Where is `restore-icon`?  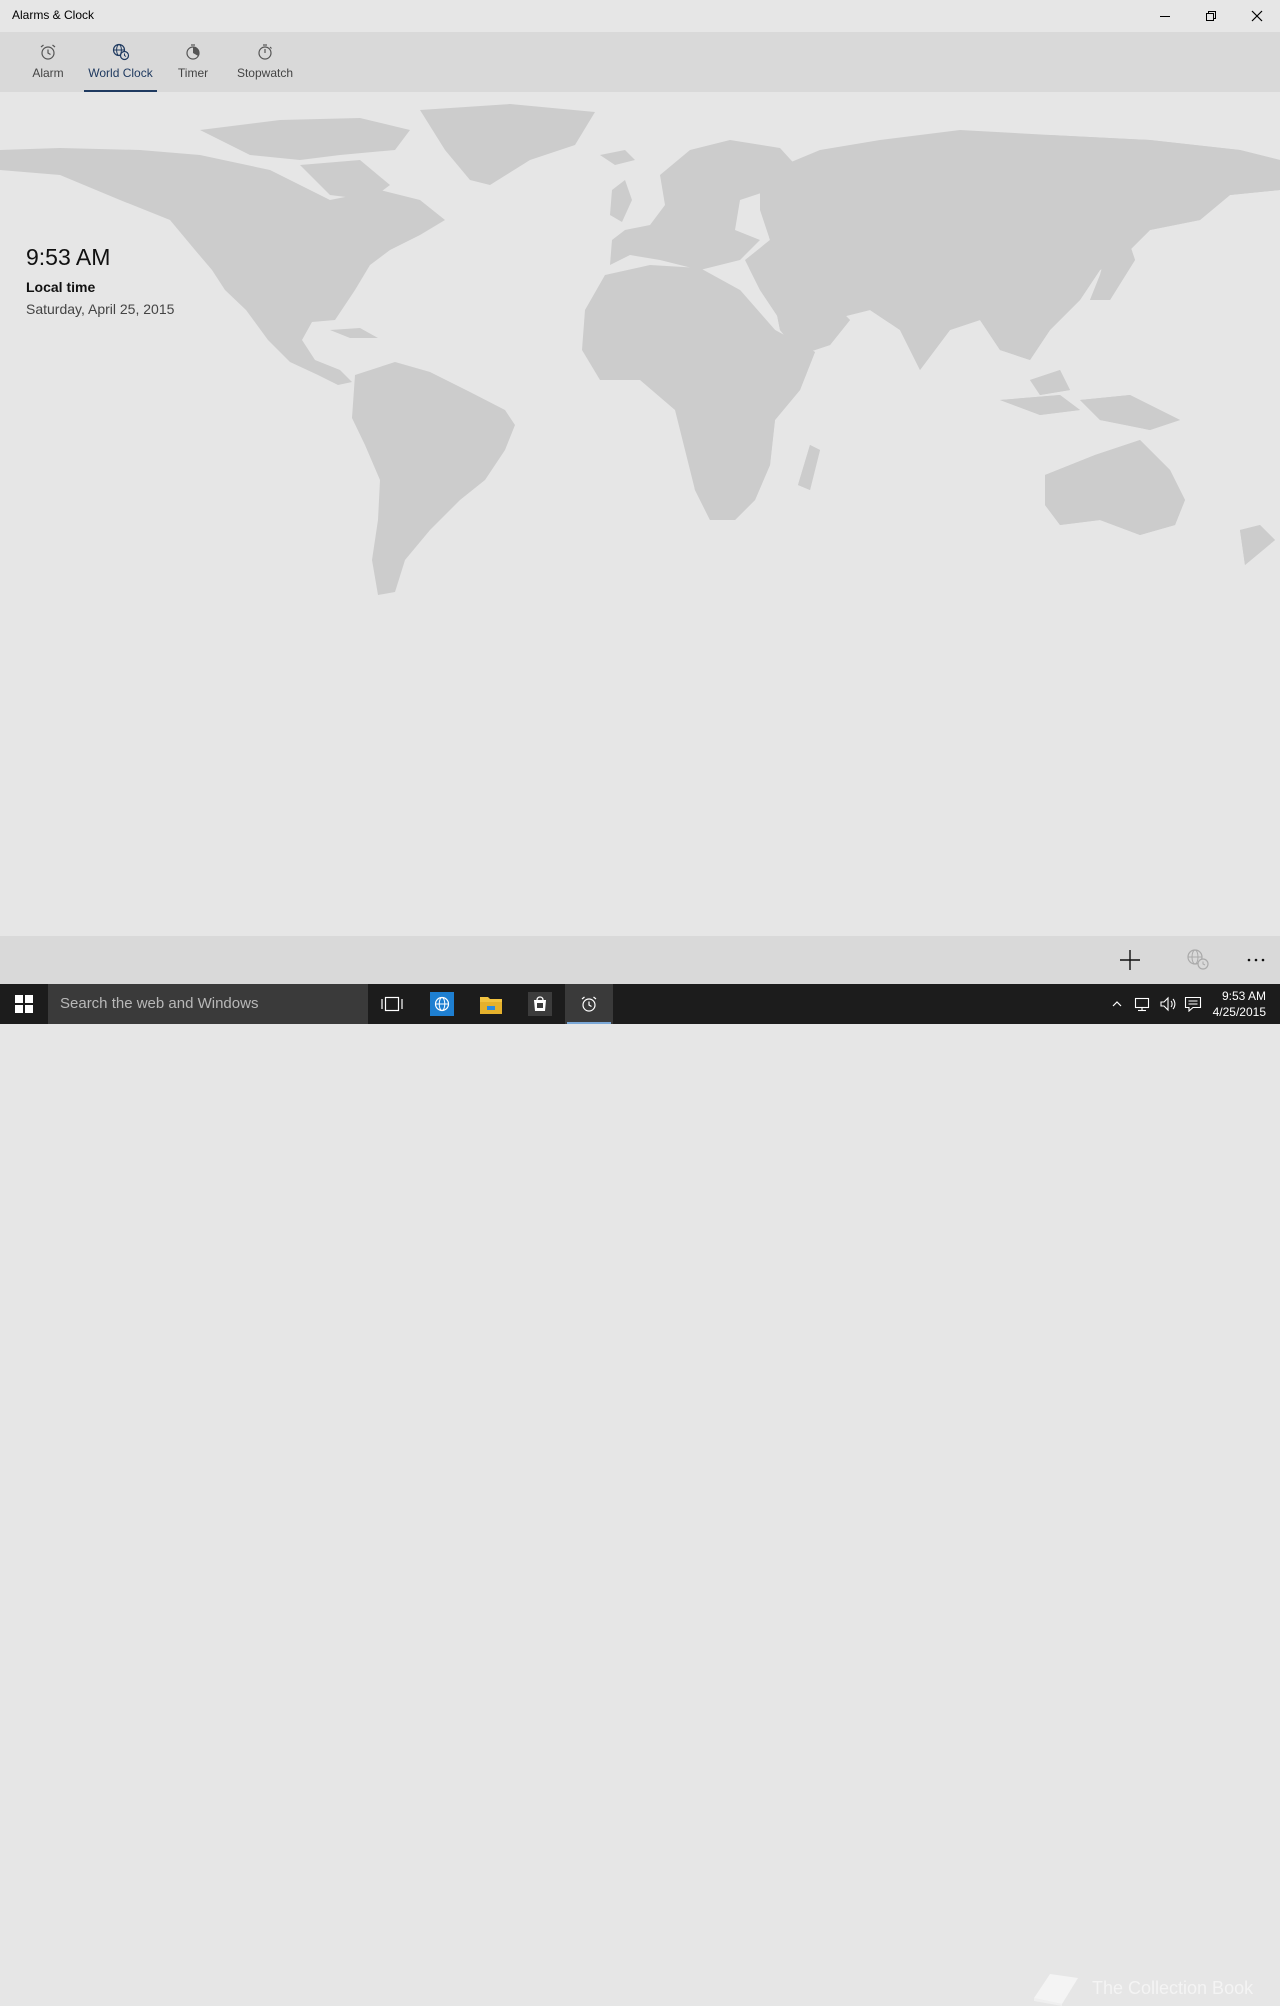 restore-icon is located at coordinates (1211, 16).